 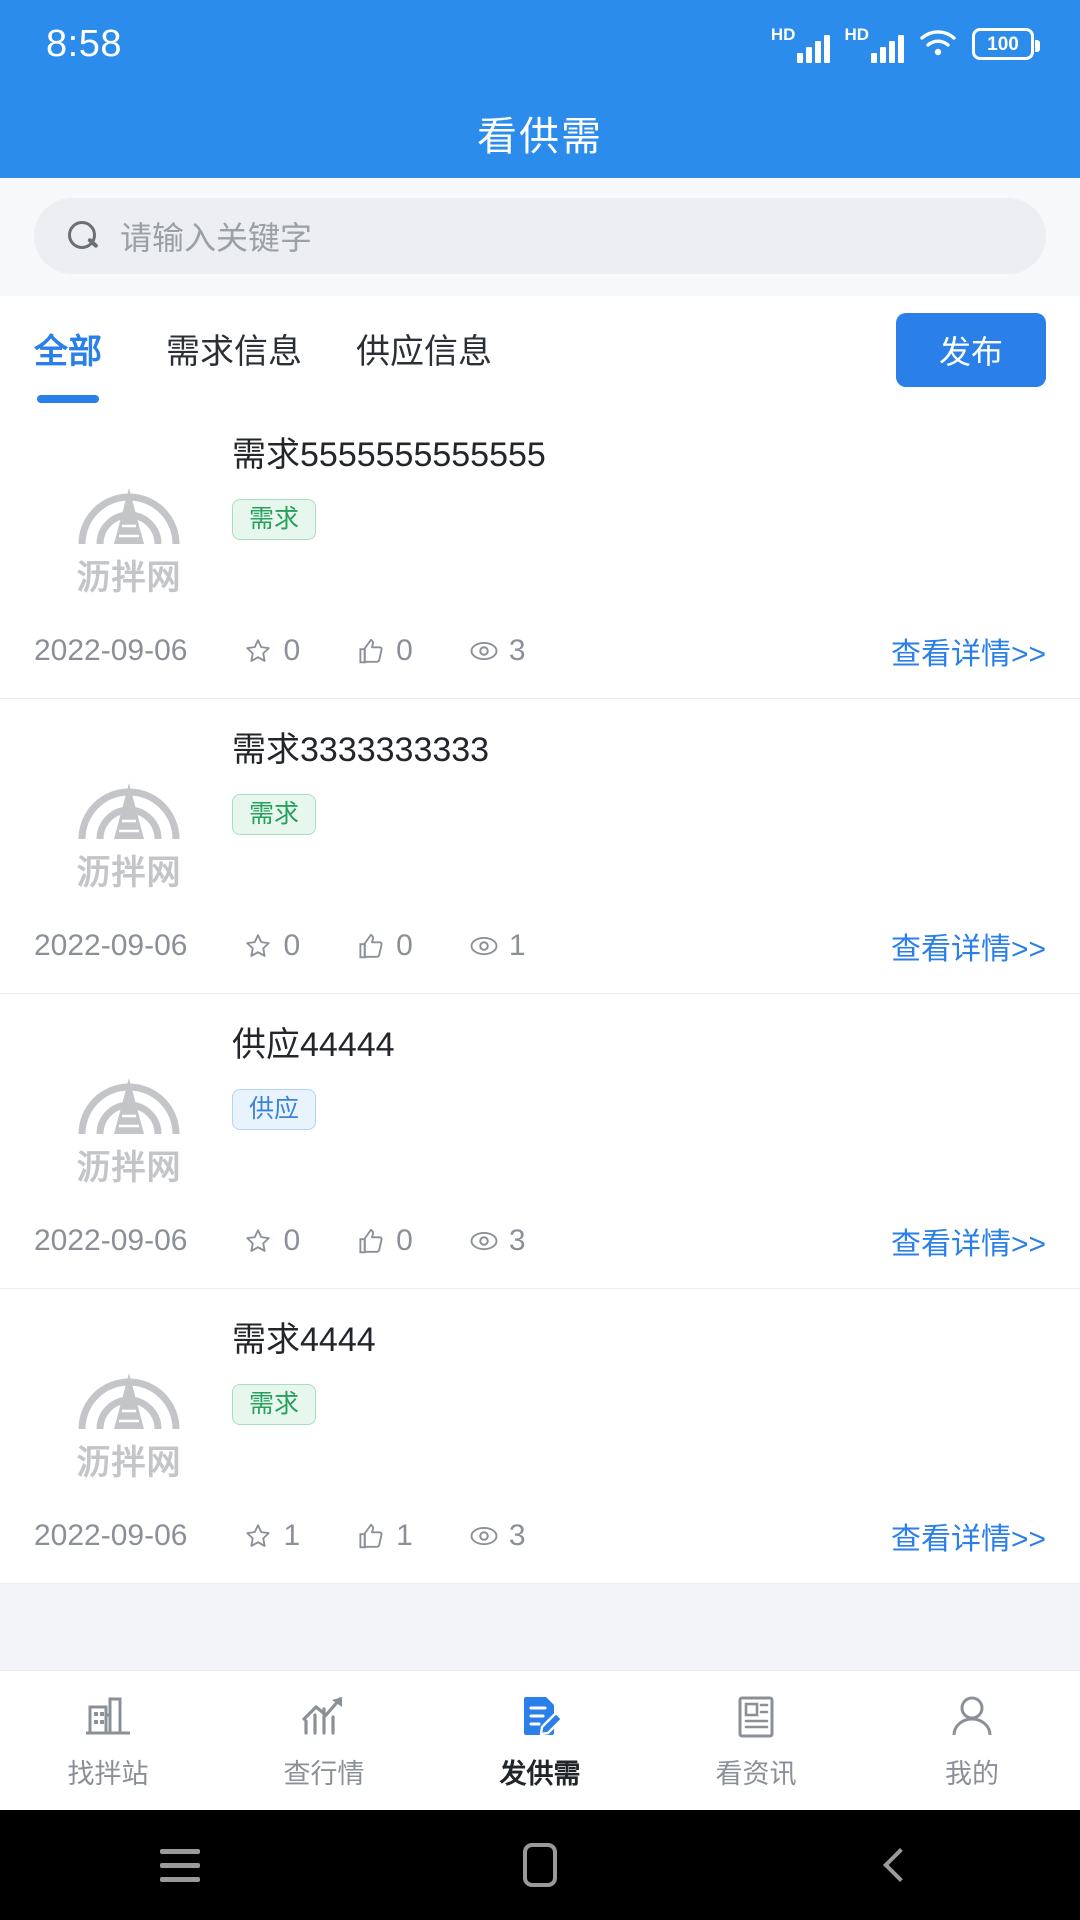 What do you see at coordinates (971, 350) in the screenshot?
I see `publish-button: 发布` at bounding box center [971, 350].